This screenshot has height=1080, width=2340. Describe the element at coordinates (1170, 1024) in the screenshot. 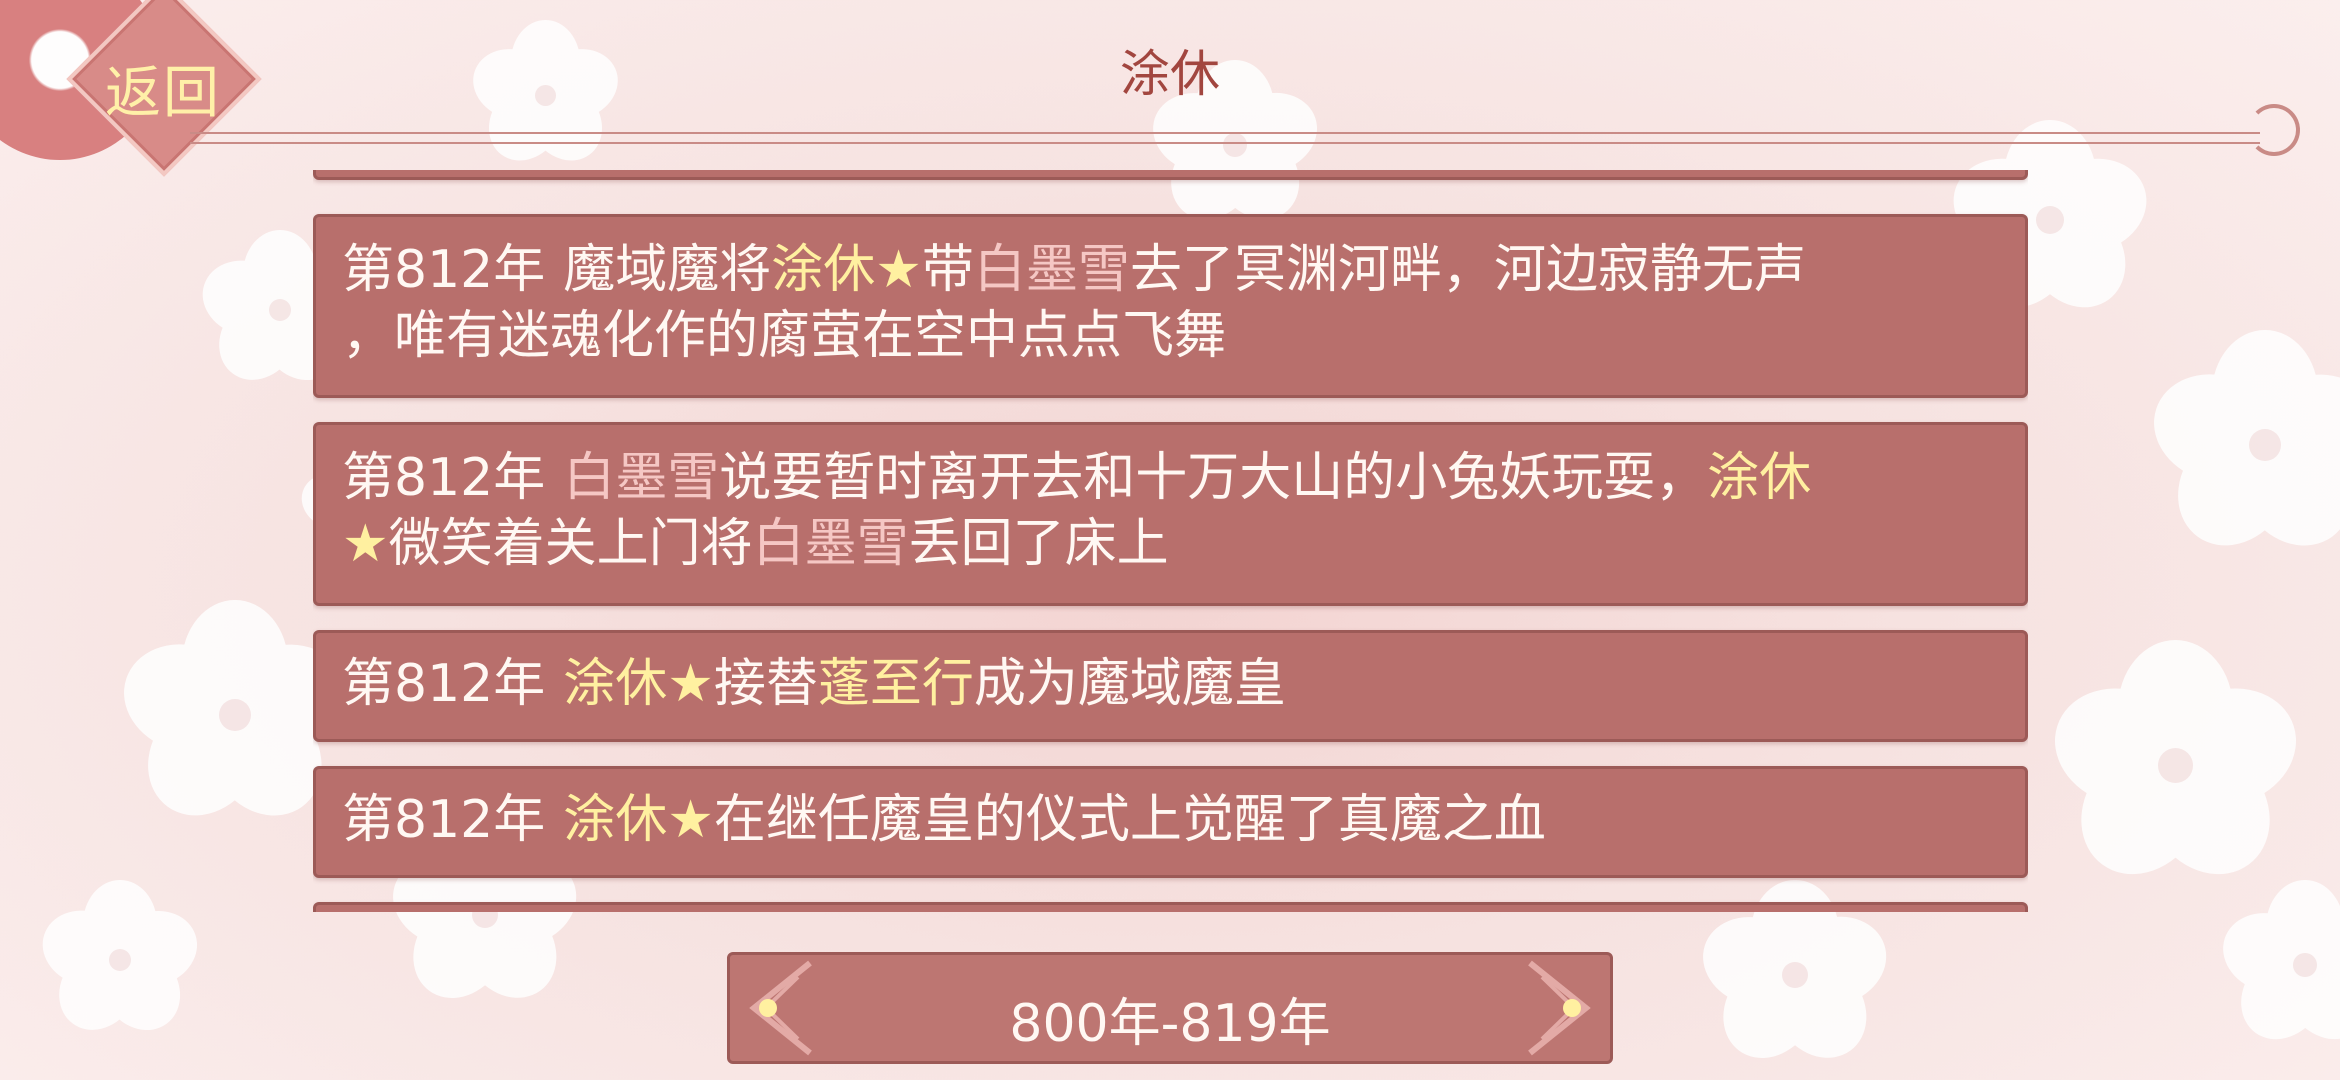

I see `period-label: 800年-819年` at that location.